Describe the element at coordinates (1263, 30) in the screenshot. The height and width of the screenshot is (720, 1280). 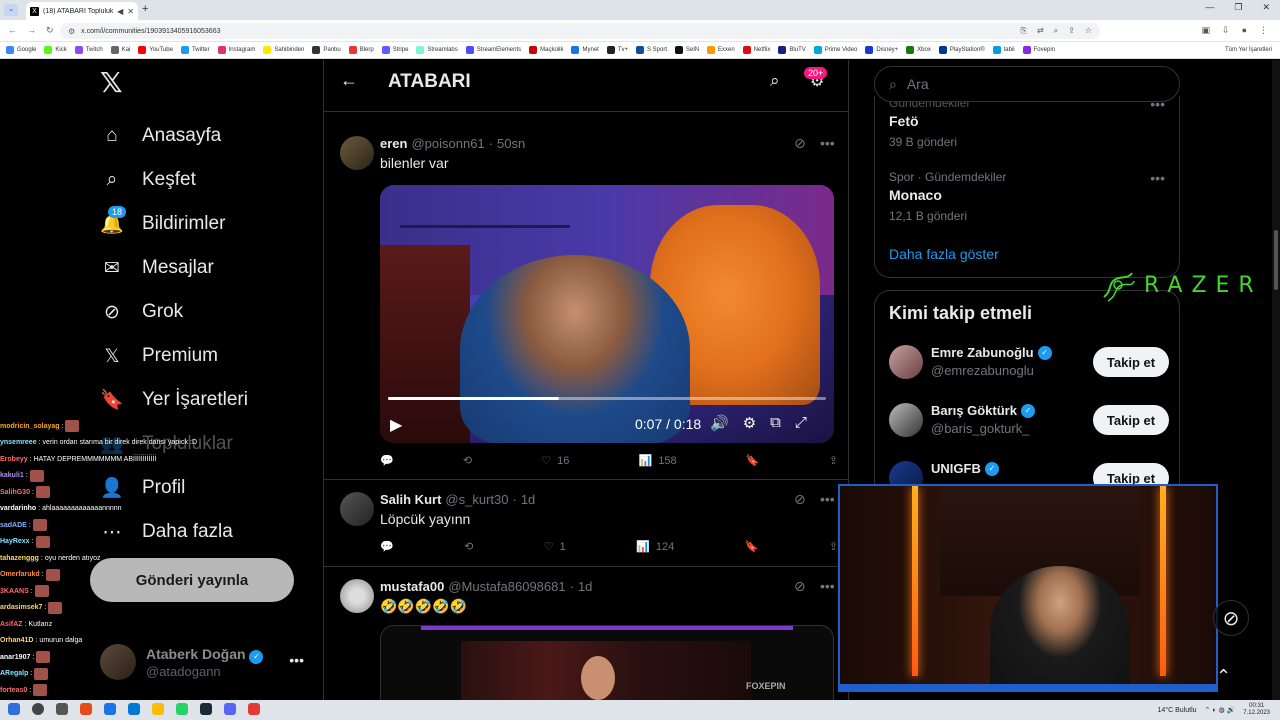
I see `menu-kebab-icon: ⋮` at that location.